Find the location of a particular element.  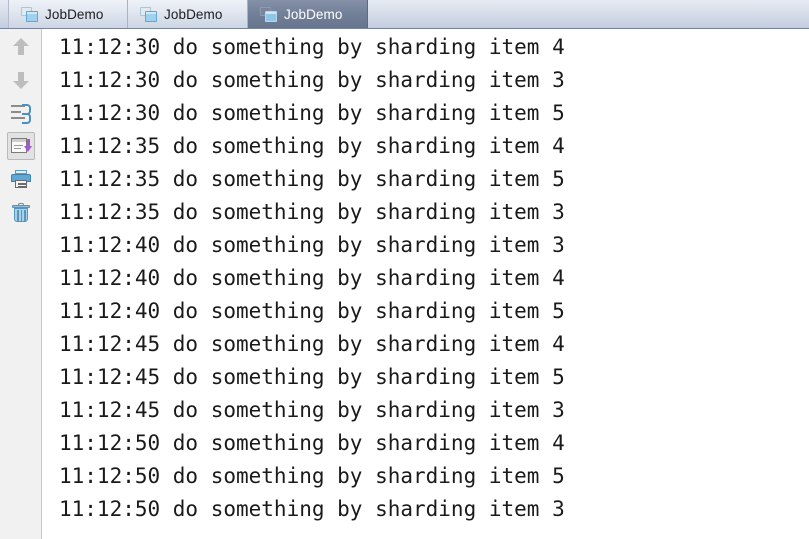

tab-jobdemo-3: JobDemo is located at coordinates (308, 14).